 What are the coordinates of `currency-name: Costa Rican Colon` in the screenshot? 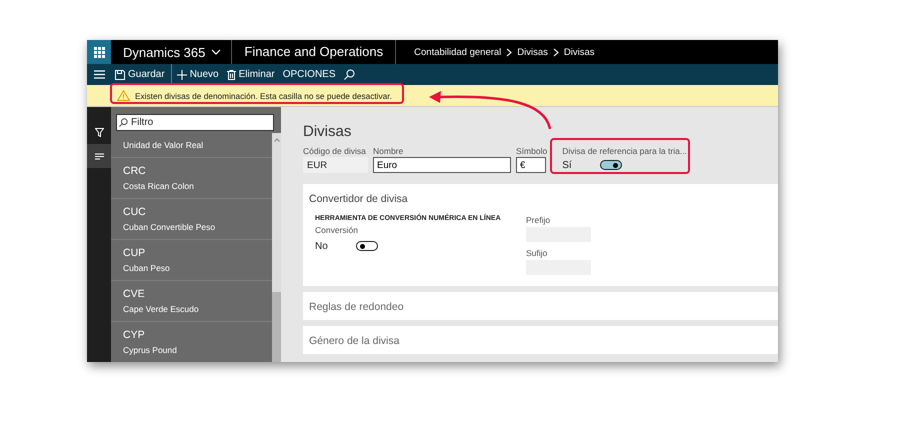 It's located at (159, 186).